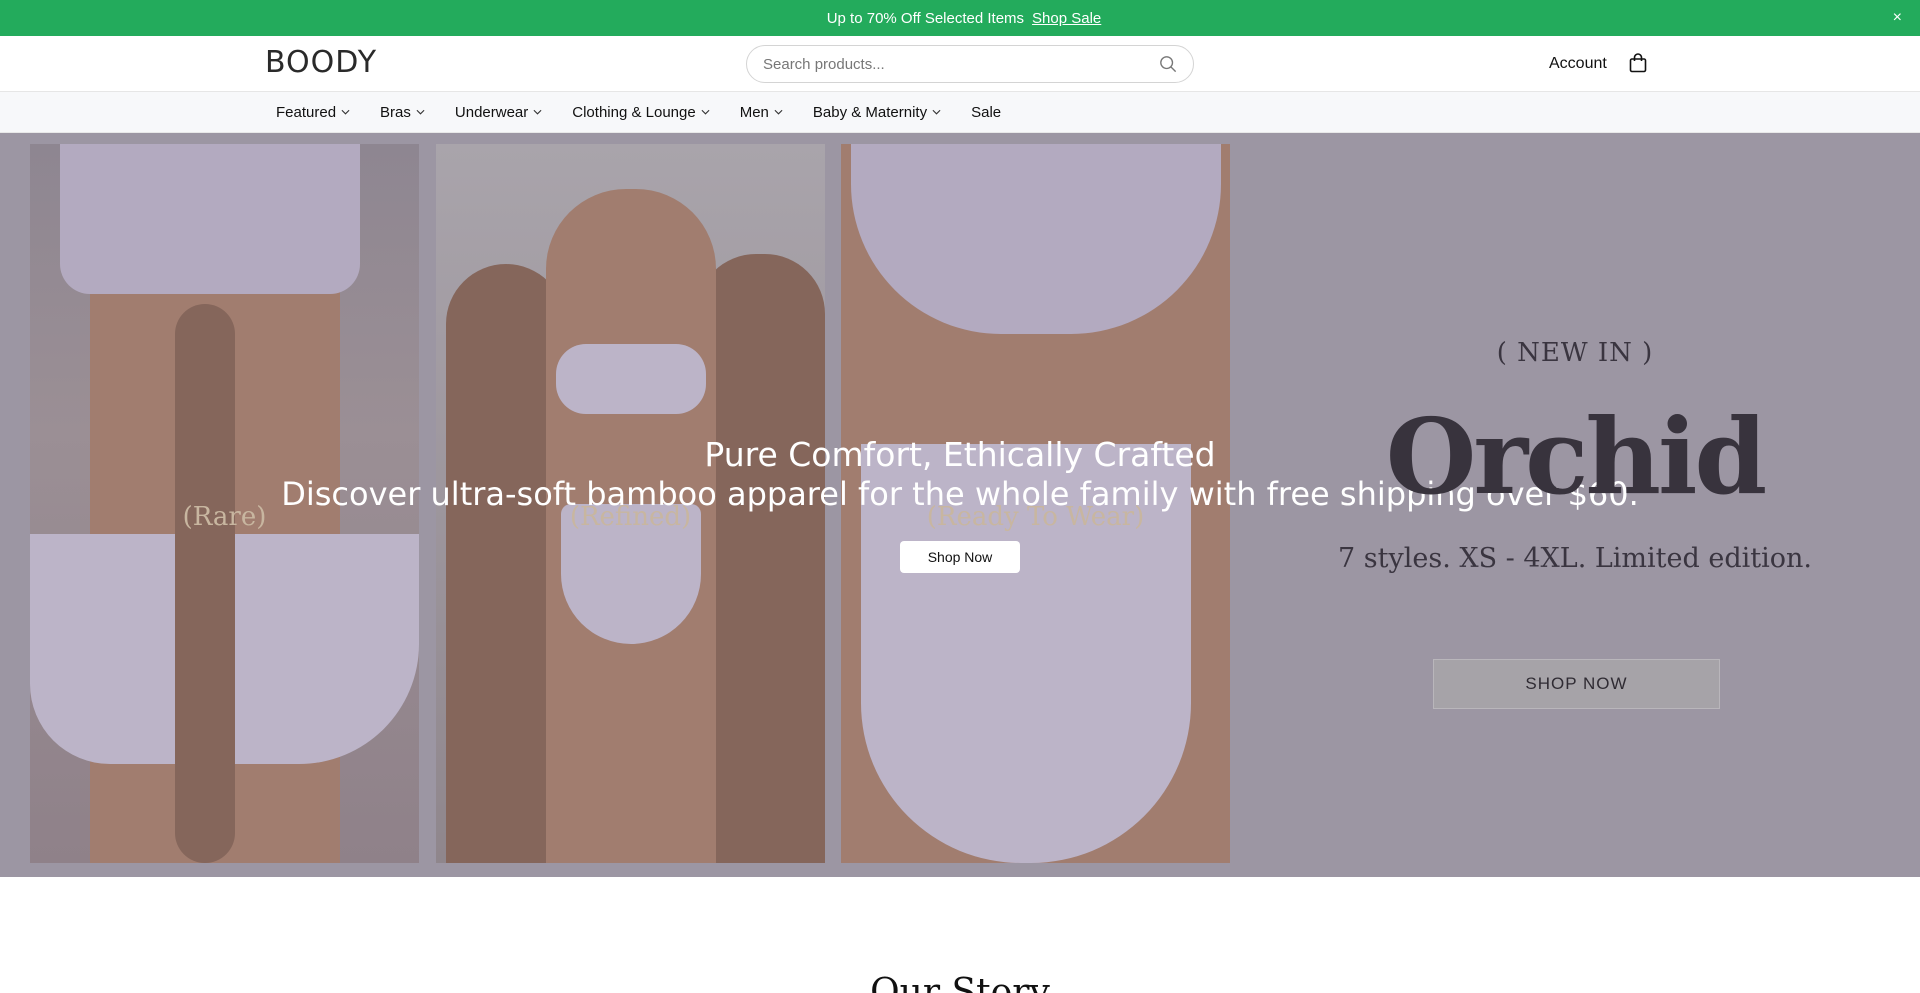 The image size is (1920, 993). I want to click on announcement-bar: Up to 70% Off Selected Items Shop Sale ×, so click(960, 18).